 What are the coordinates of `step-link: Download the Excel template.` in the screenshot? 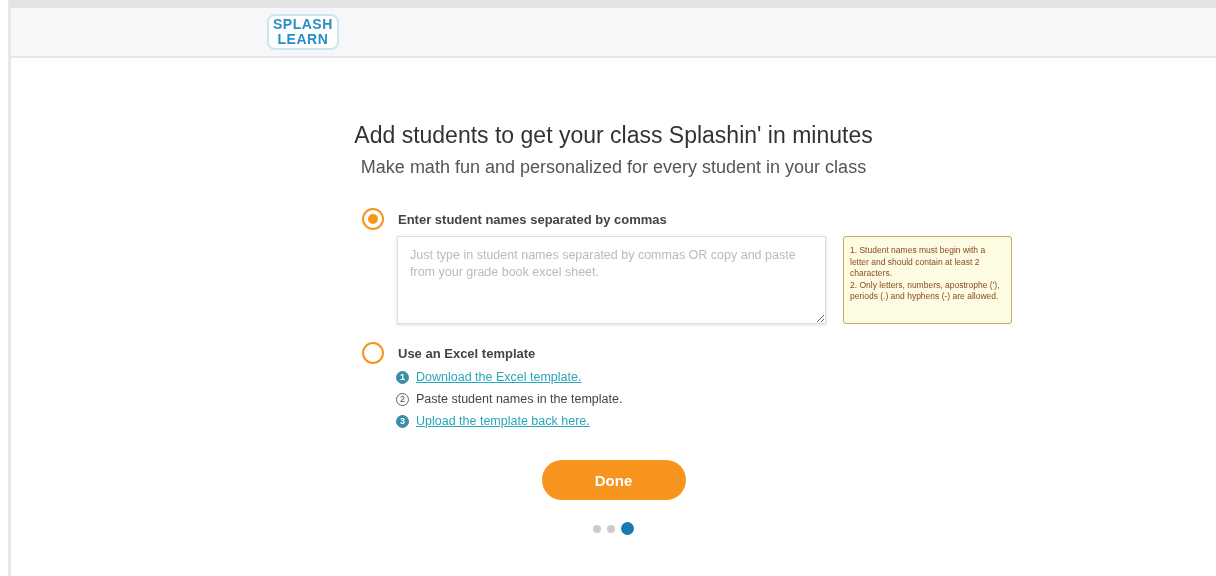 It's located at (499, 377).